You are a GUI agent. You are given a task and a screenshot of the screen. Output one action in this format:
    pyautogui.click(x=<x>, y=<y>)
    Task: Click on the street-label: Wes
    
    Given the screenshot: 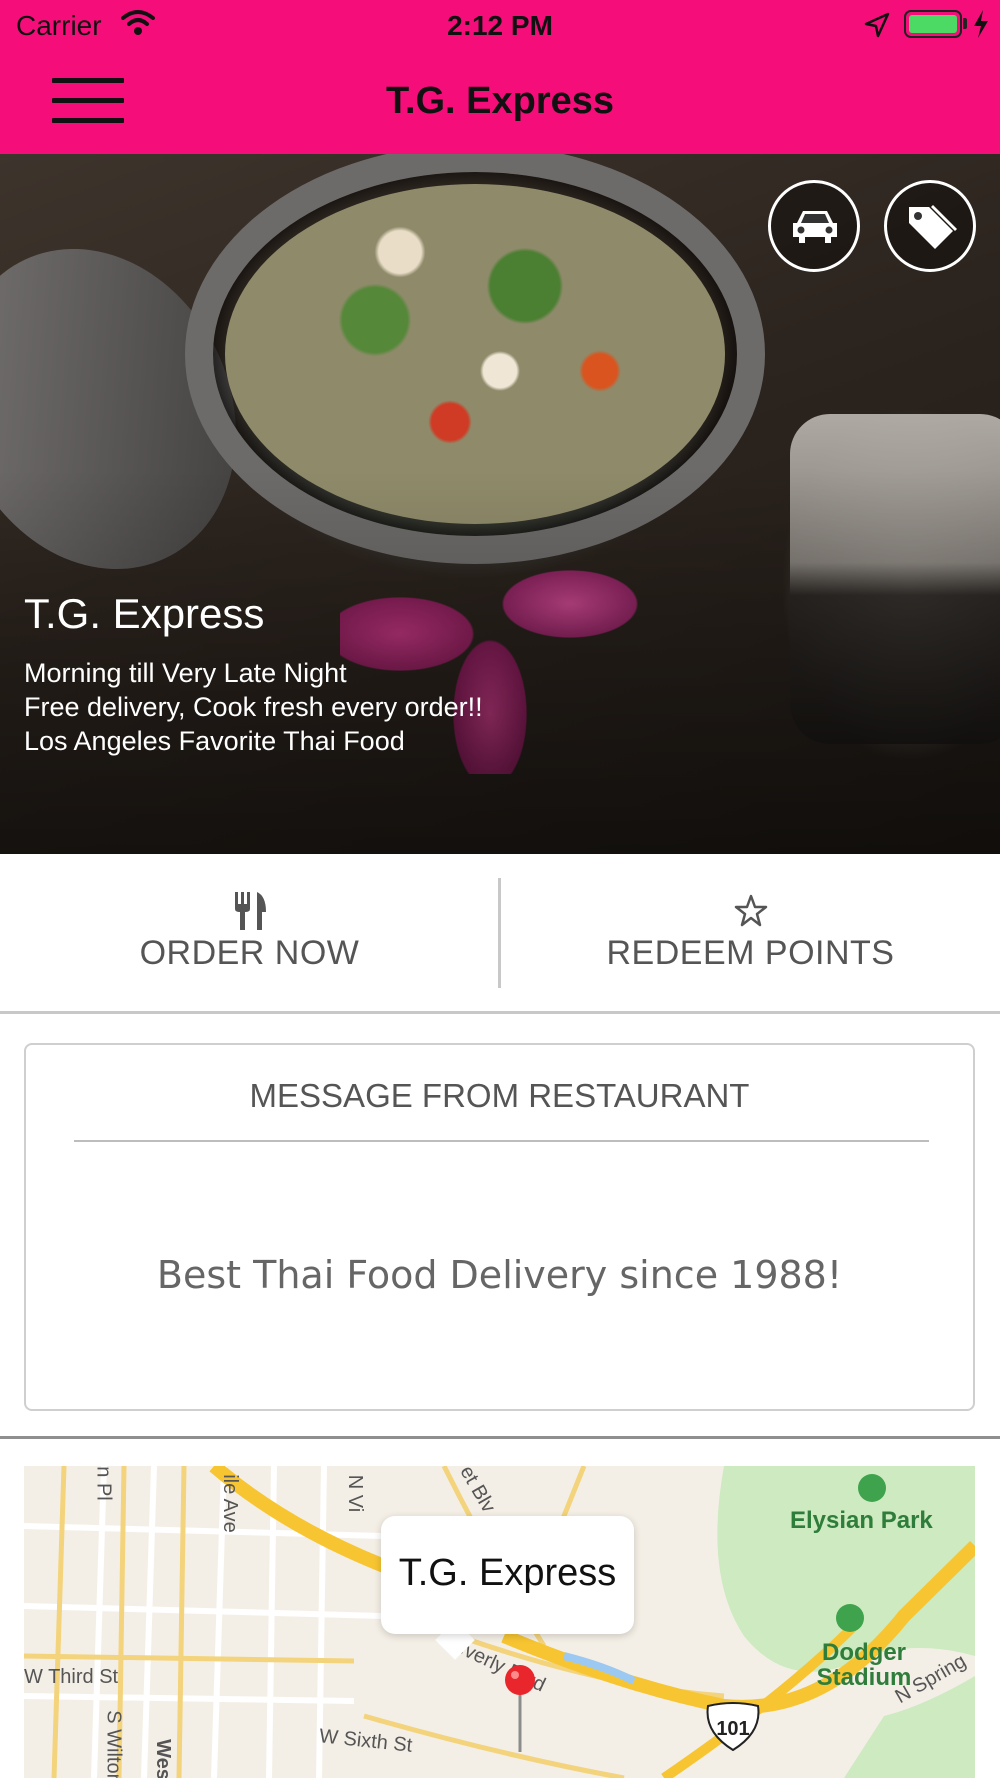 What is the action you would take?
    pyautogui.click(x=162, y=1758)
    